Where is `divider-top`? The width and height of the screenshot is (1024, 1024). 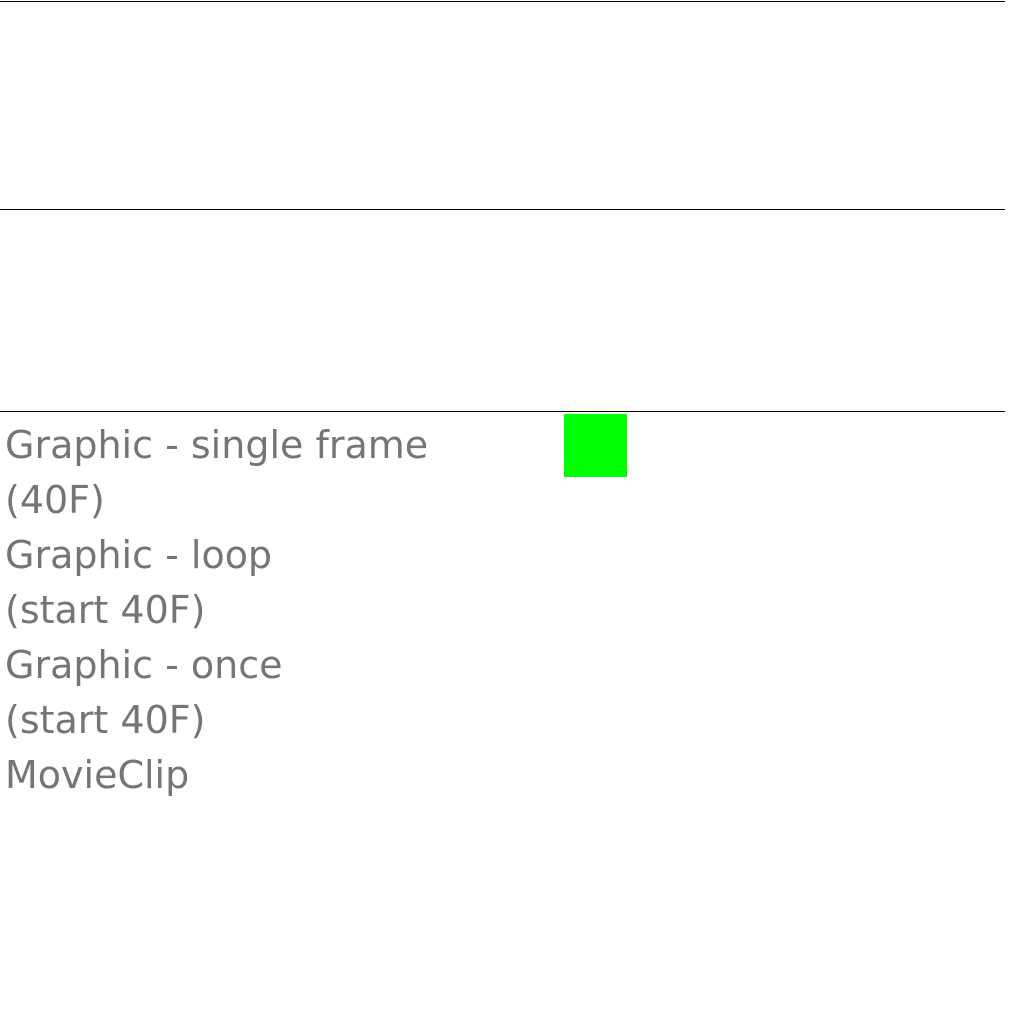
divider-top is located at coordinates (502, 1).